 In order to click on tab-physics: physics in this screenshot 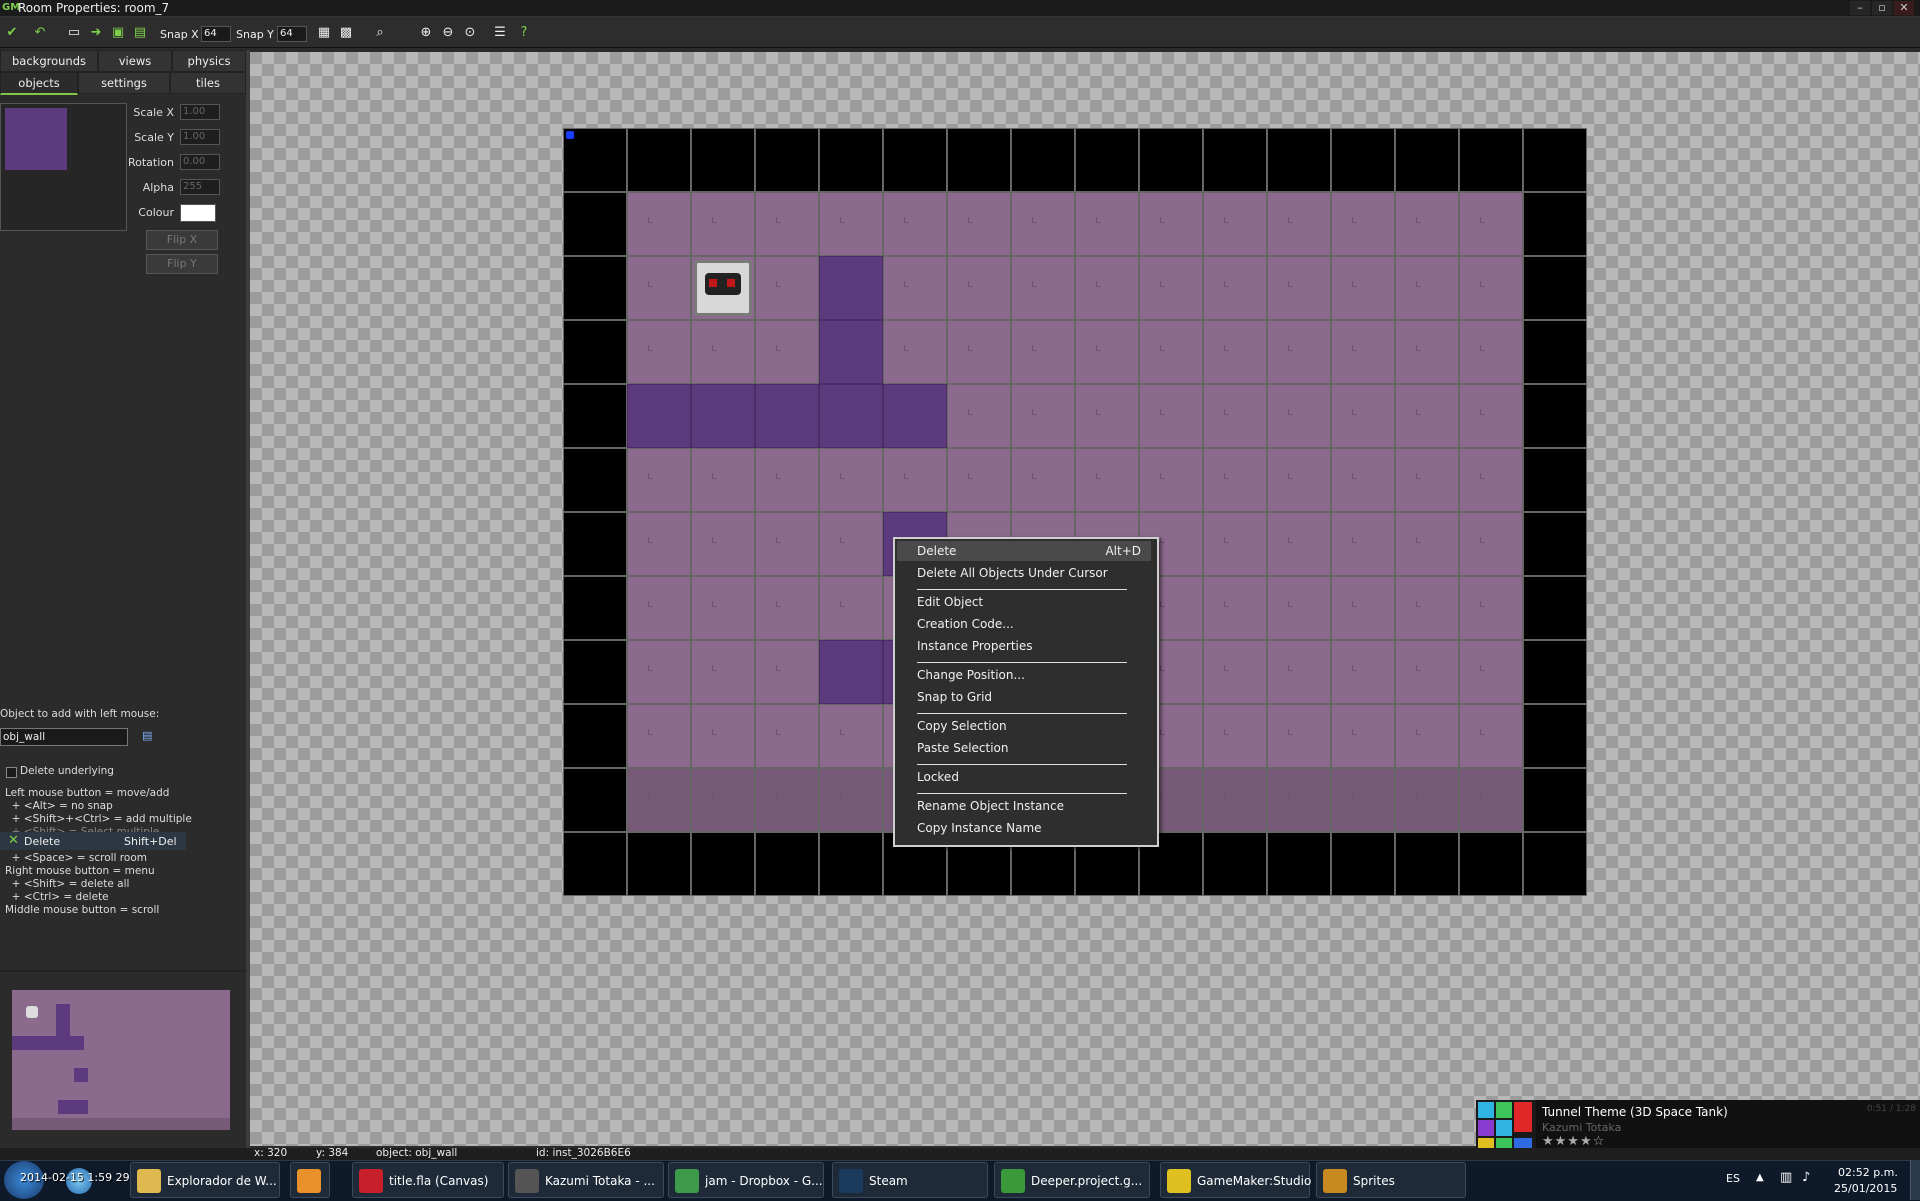, I will do `click(209, 61)`.